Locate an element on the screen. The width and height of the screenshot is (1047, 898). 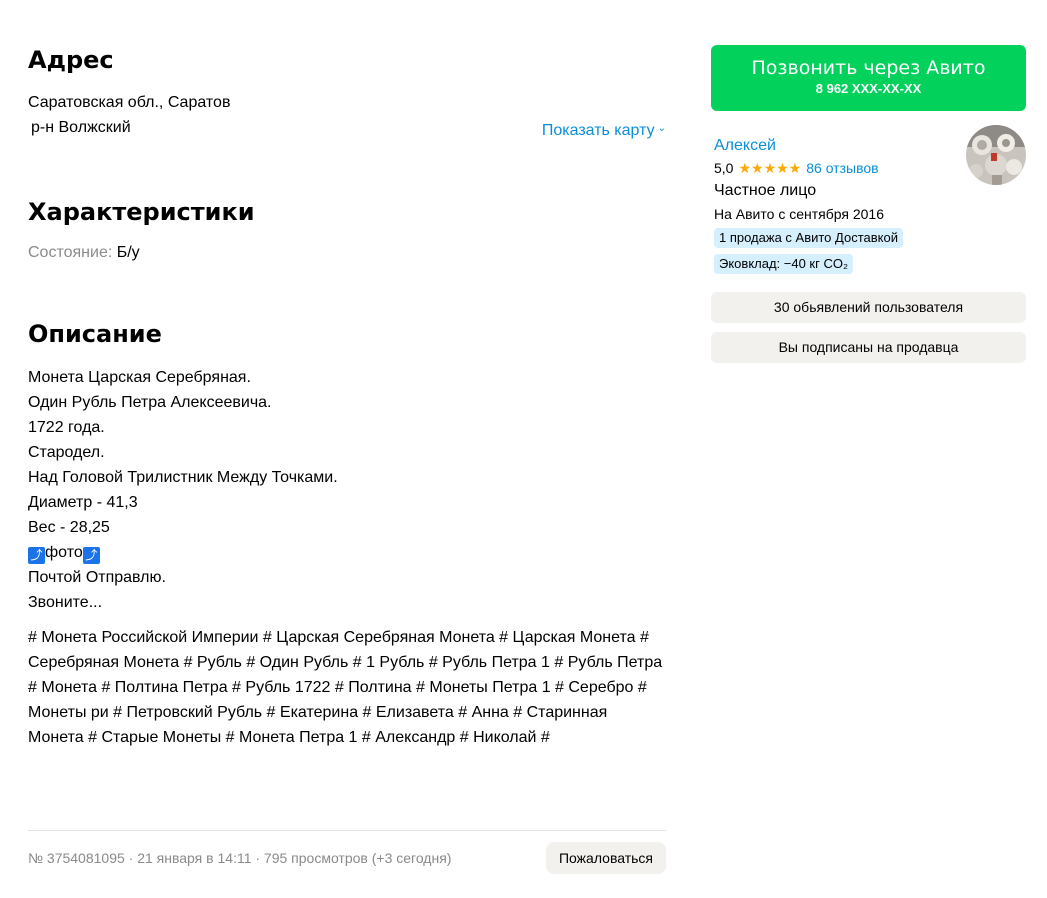
delivery-badge: 1 продажа с Авито Доставкой is located at coordinates (808, 238).